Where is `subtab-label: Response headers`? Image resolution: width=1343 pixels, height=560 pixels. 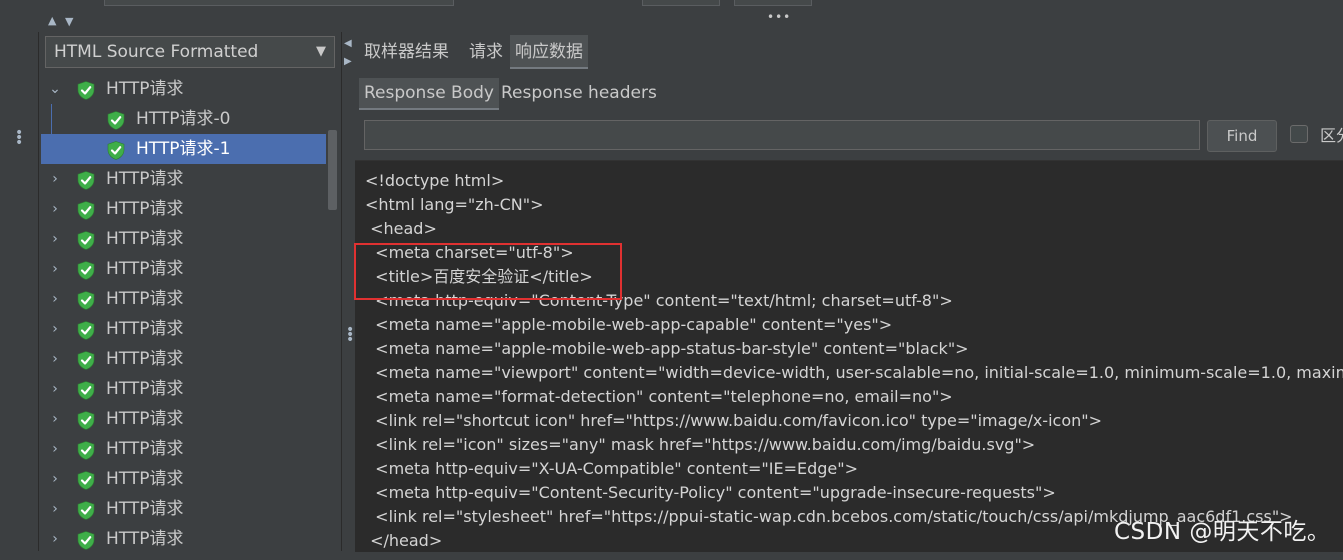 subtab-label: Response headers is located at coordinates (579, 93).